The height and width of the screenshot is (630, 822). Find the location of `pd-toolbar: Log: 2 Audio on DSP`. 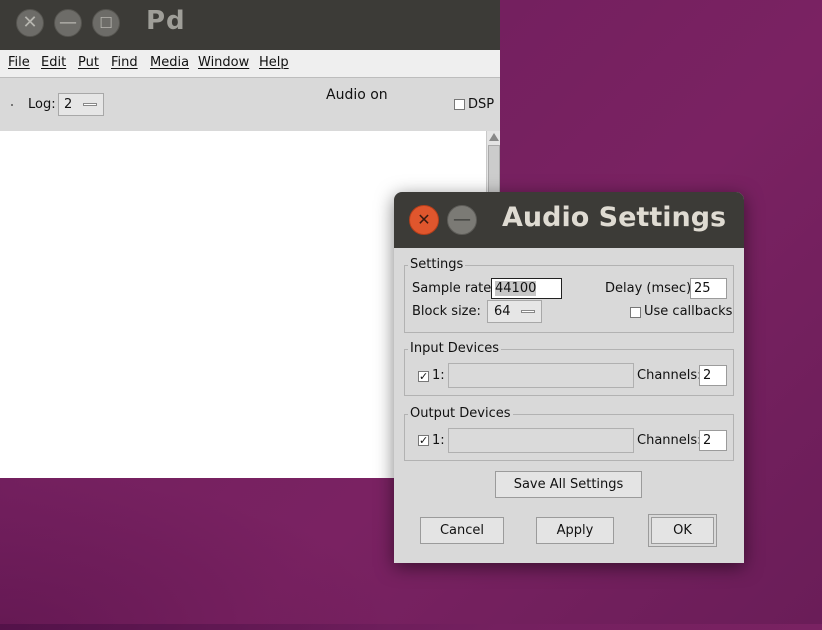

pd-toolbar: Log: 2 Audio on DSP is located at coordinates (250, 104).